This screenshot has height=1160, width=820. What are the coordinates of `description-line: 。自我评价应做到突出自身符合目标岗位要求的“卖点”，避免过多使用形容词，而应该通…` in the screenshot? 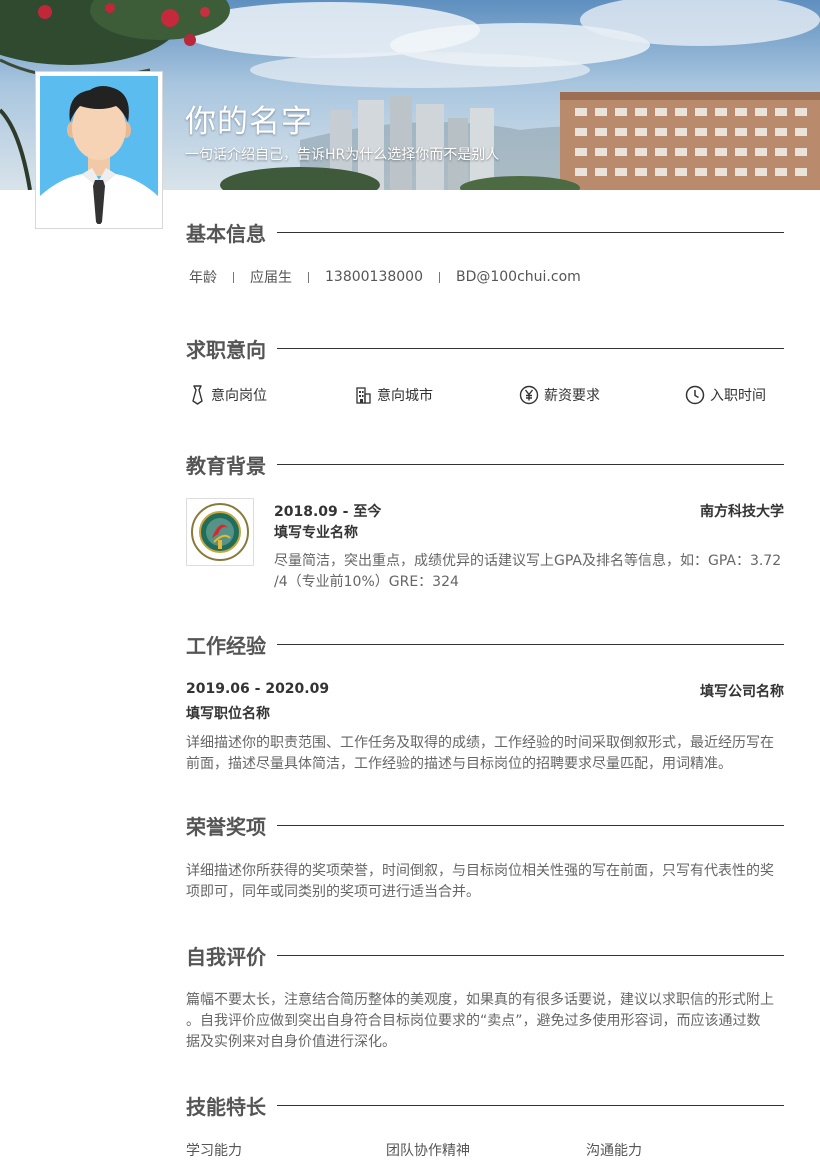 It's located at (473, 1021).